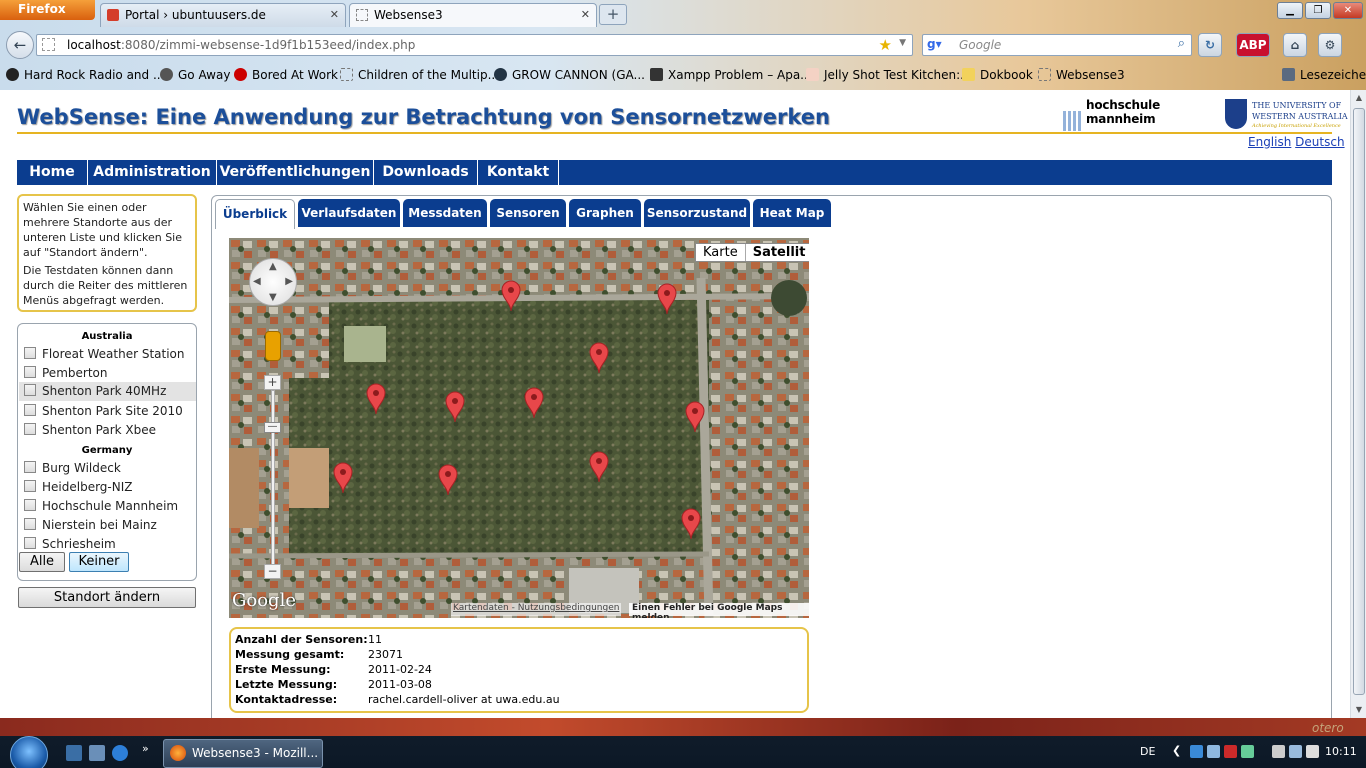 Image resolution: width=1366 pixels, height=768 pixels. I want to click on back-button: ←, so click(20, 45).